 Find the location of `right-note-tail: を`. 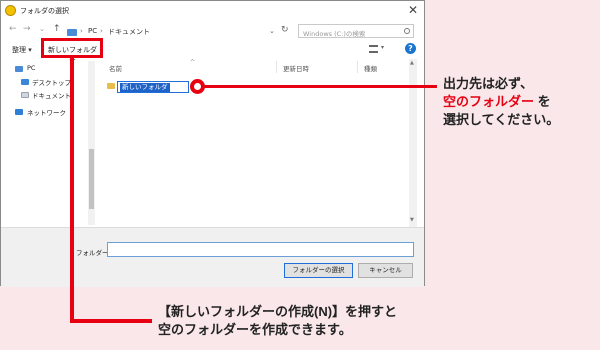

right-note-tail: を is located at coordinates (542, 101).